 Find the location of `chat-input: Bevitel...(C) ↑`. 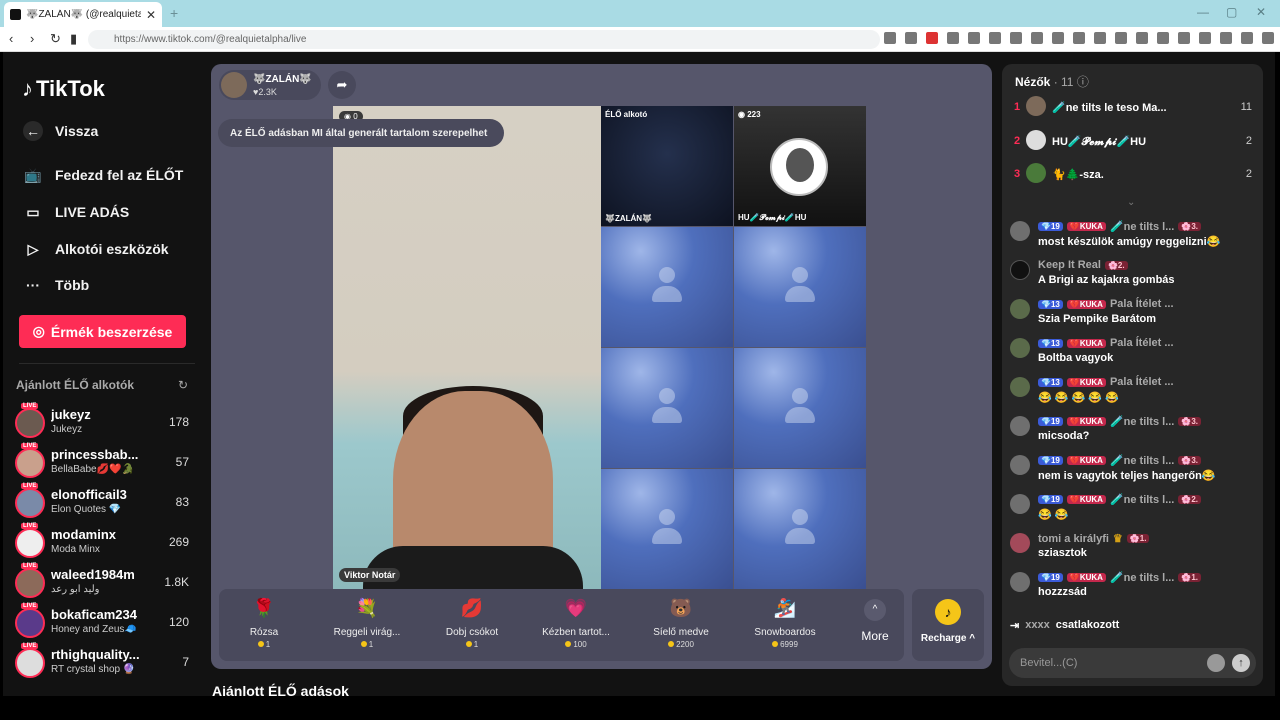

chat-input: Bevitel...(C) ↑ is located at coordinates (1132, 663).